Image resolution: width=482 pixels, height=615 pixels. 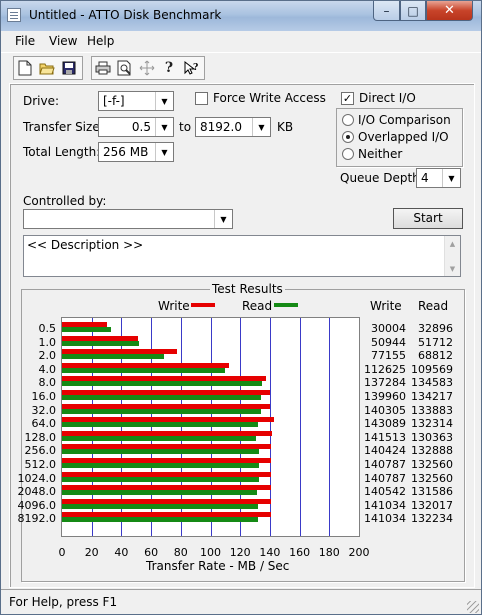 What do you see at coordinates (452, 243) in the screenshot?
I see `scroll-up-icon: ▲` at bounding box center [452, 243].